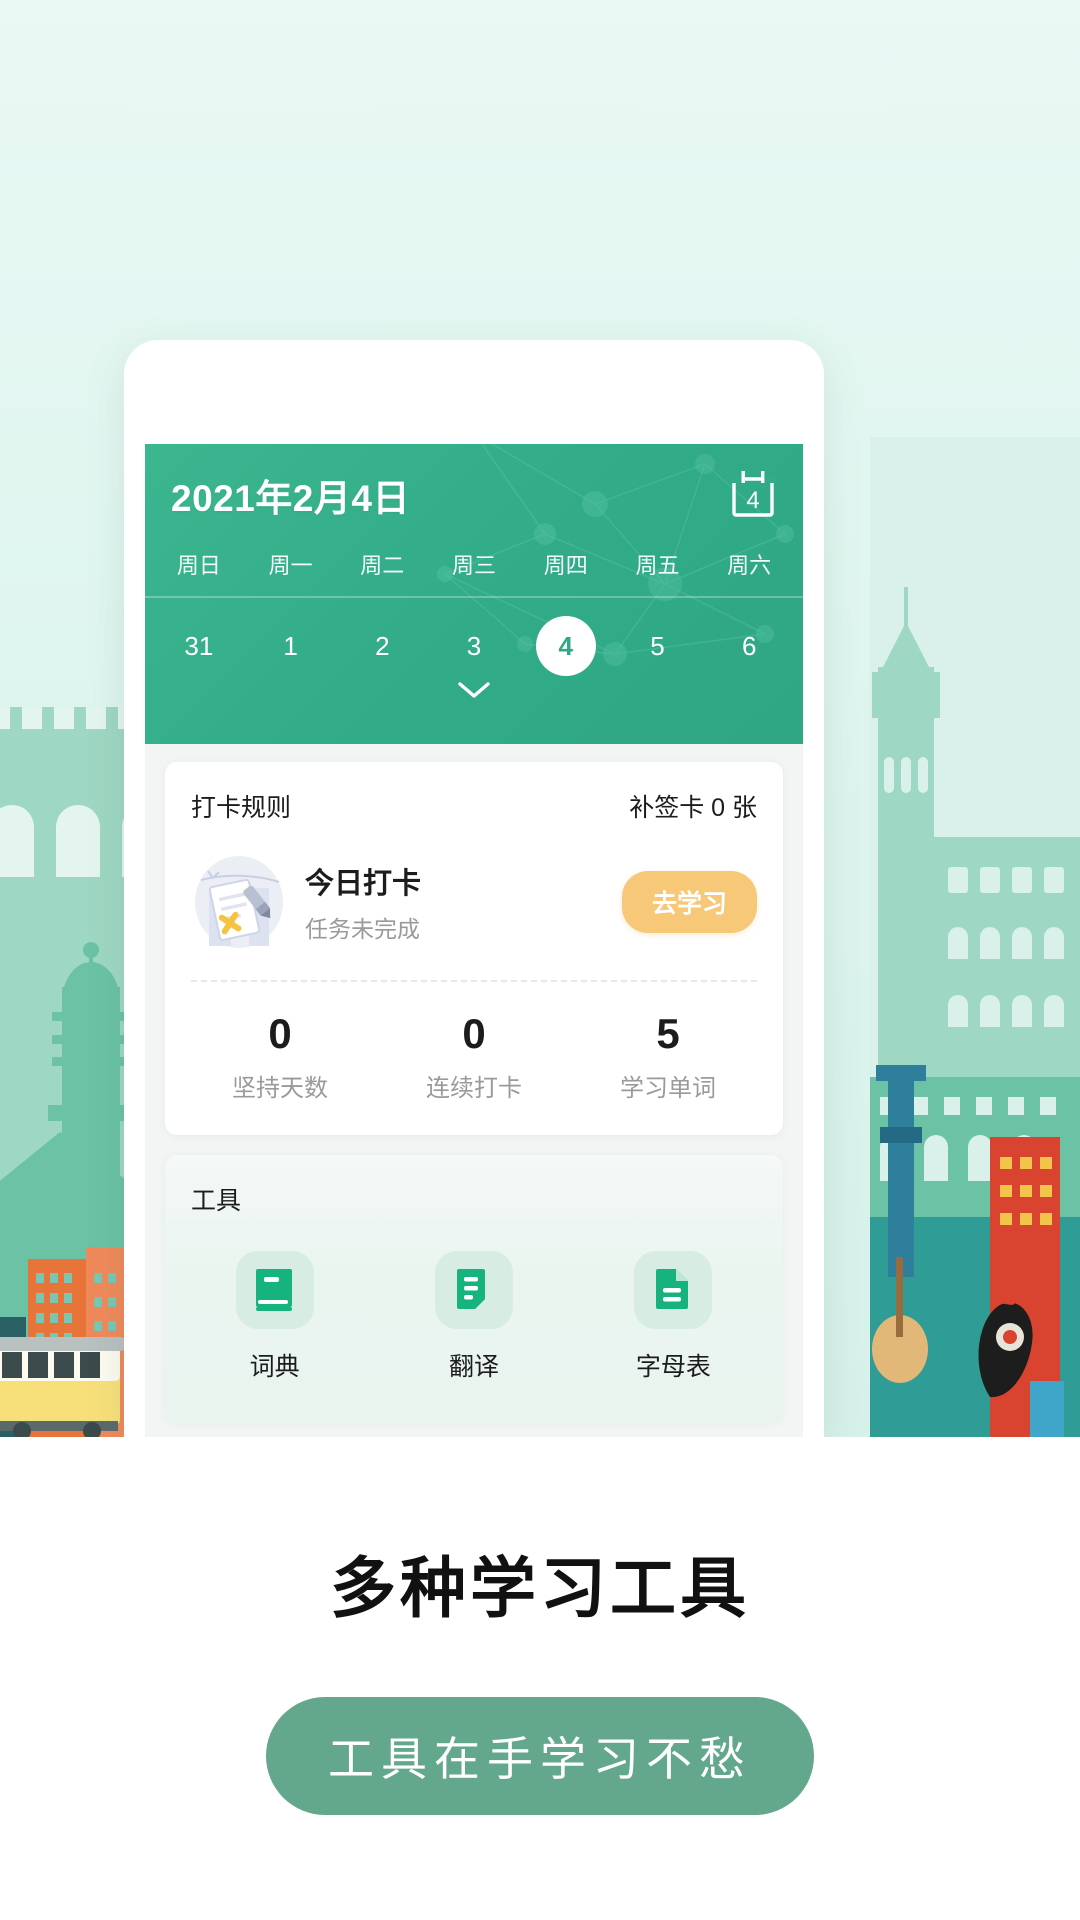 This screenshot has height=1920, width=1080. I want to click on day-number: 6, so click(749, 646).